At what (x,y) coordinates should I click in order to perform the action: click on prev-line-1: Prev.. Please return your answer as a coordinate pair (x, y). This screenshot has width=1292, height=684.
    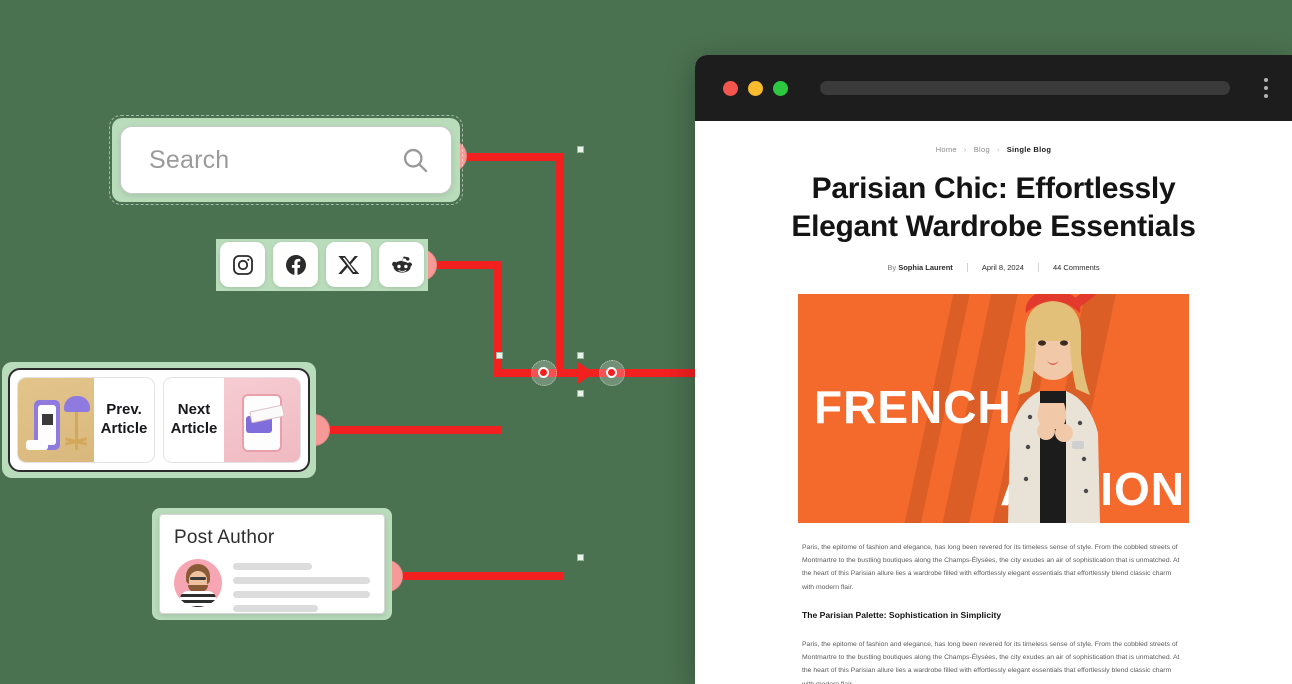
    Looking at the image, I should click on (124, 410).